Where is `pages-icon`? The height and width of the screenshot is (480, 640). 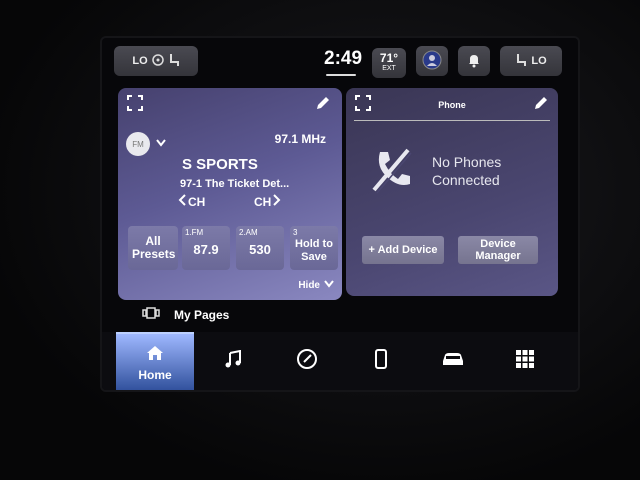
pages-icon is located at coordinates (151, 315).